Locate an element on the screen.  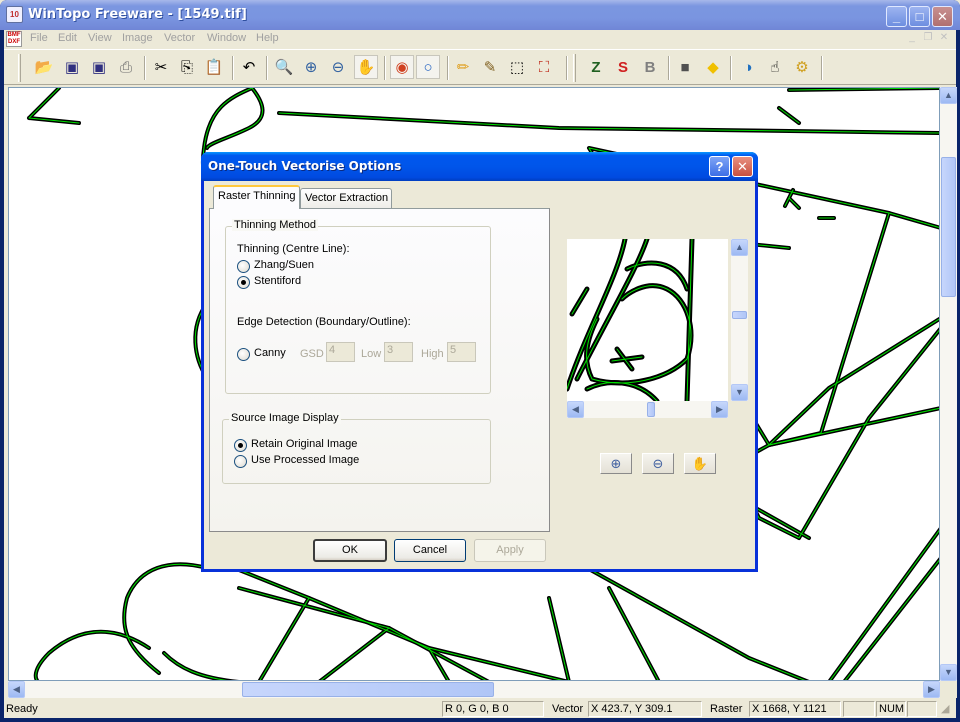
preview-scroll-left-arrow: ◀ is located at coordinates (575, 409).